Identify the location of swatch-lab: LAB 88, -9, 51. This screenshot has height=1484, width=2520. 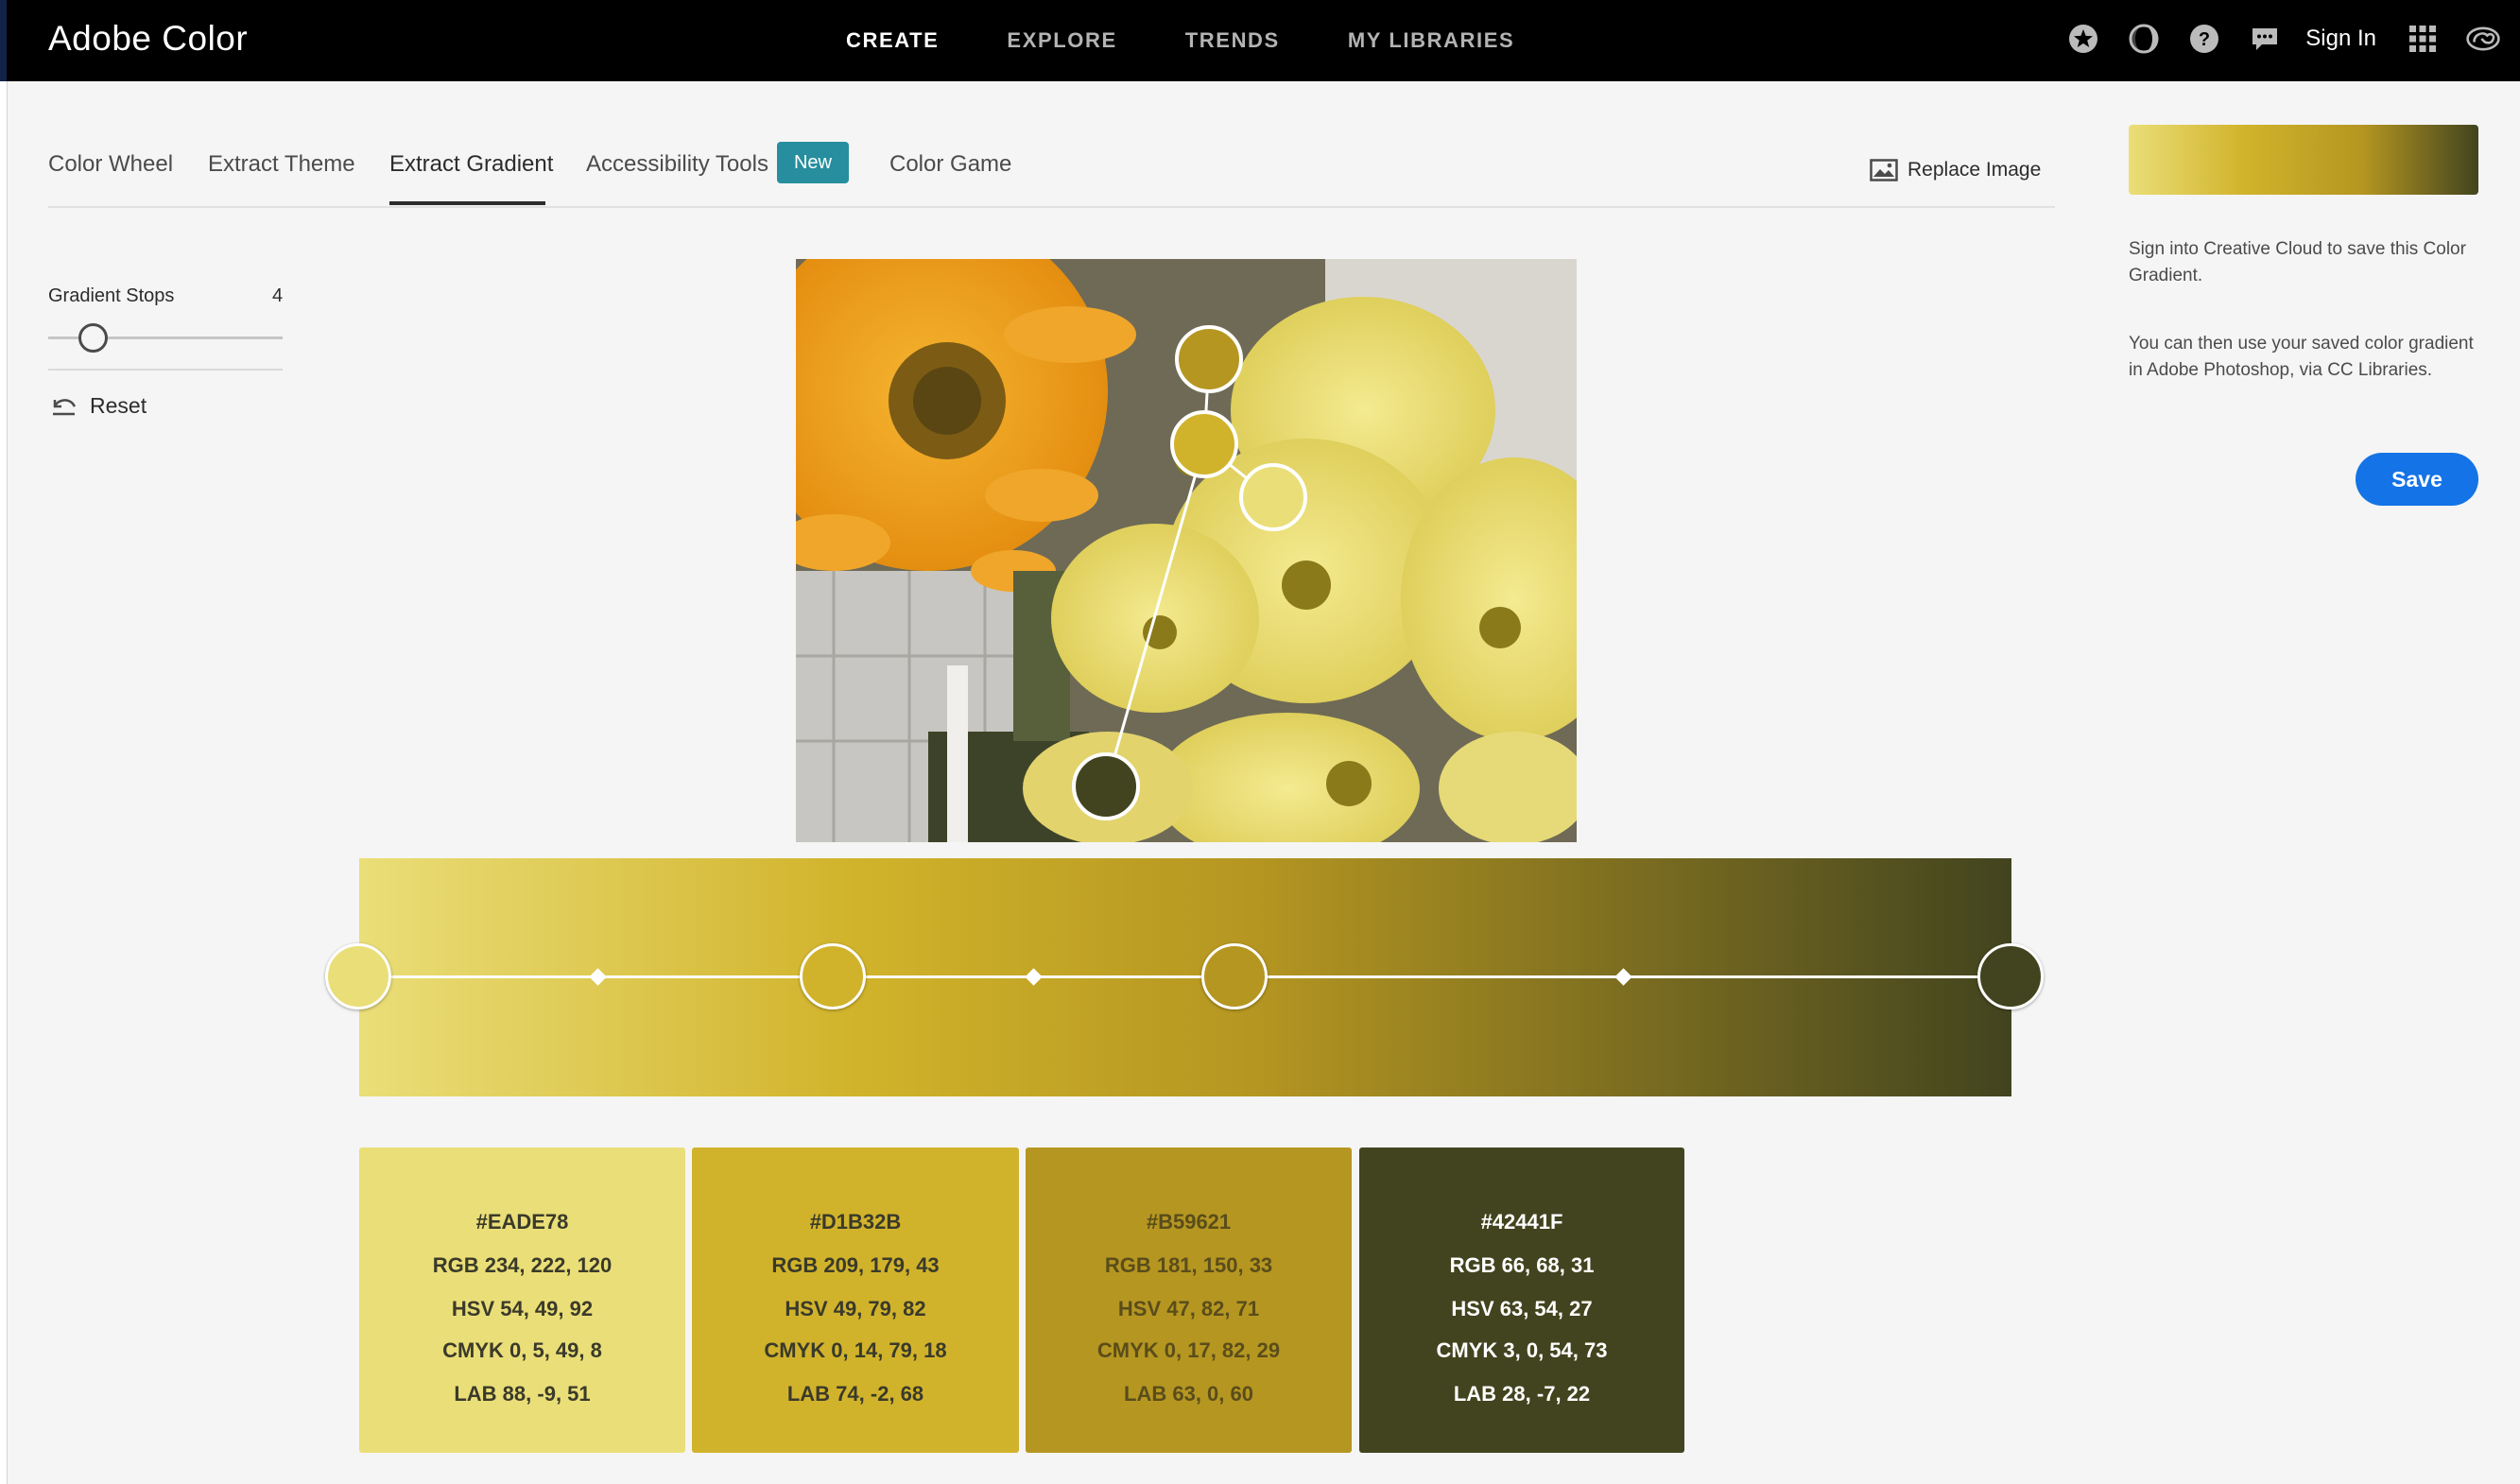
(522, 1394).